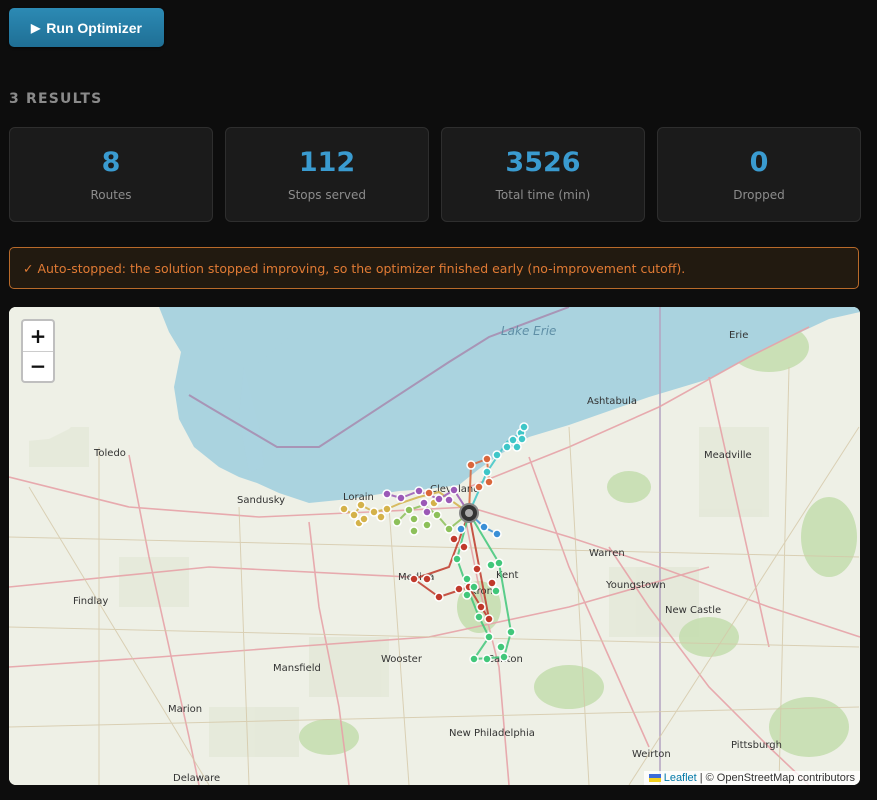 The image size is (877, 800). I want to click on attribution-text: | © OpenStreetMap contributors, so click(777, 778).